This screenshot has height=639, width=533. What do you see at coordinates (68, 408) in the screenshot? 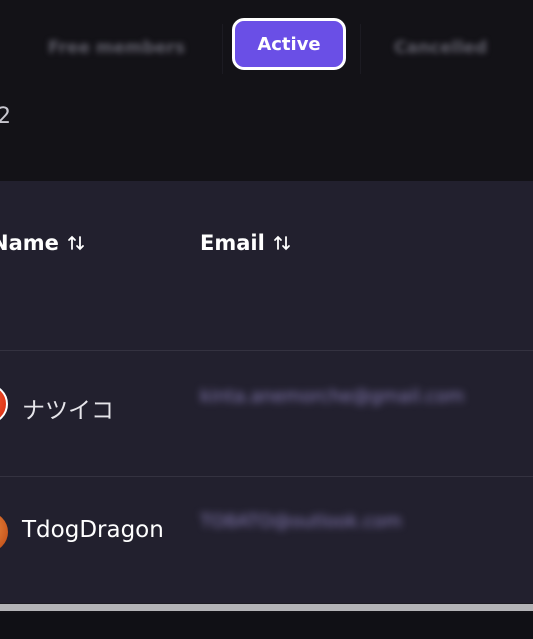
I see `member-name: ナツイコ` at bounding box center [68, 408].